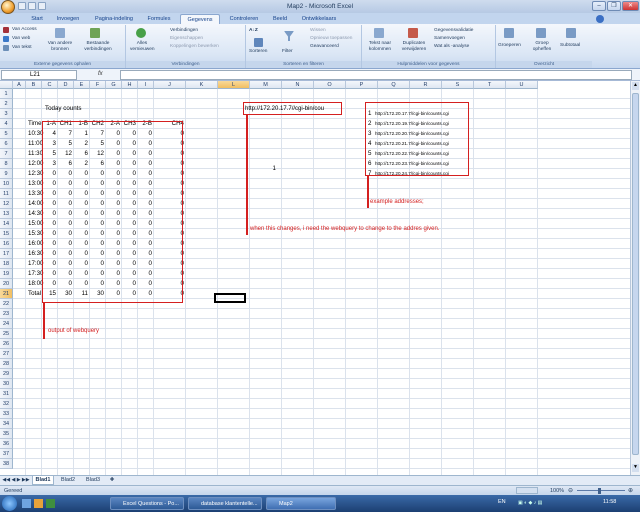 The image size is (640, 512). I want to click on table-cell: 11:00, so click(35, 144).